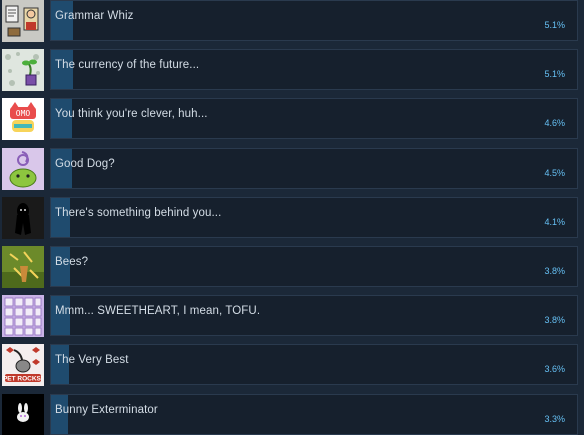  What do you see at coordinates (23, 218) in the screenshot?
I see `shadow-figure-icon` at bounding box center [23, 218].